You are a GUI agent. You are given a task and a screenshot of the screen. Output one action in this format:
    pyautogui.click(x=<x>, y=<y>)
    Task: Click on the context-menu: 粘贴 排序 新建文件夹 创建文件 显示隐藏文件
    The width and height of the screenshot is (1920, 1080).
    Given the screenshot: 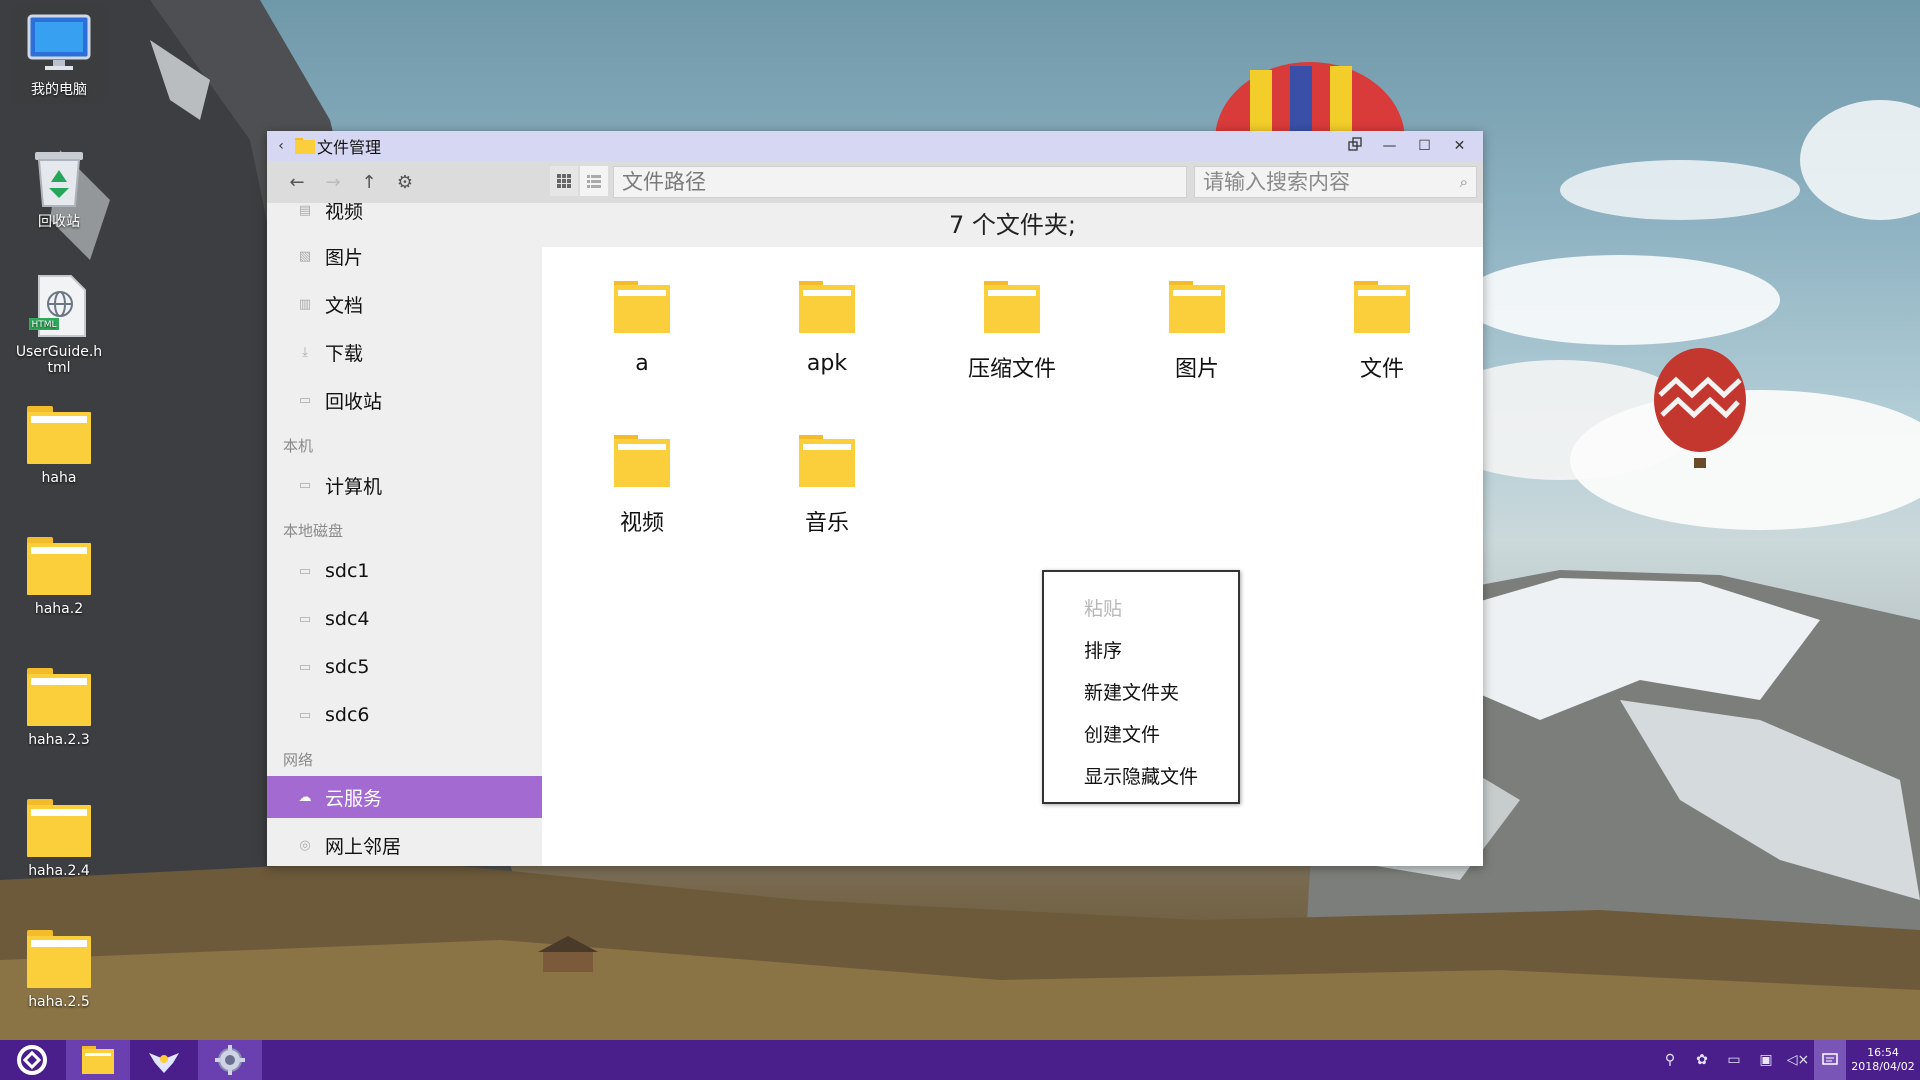 What is the action you would take?
    pyautogui.click(x=1141, y=687)
    